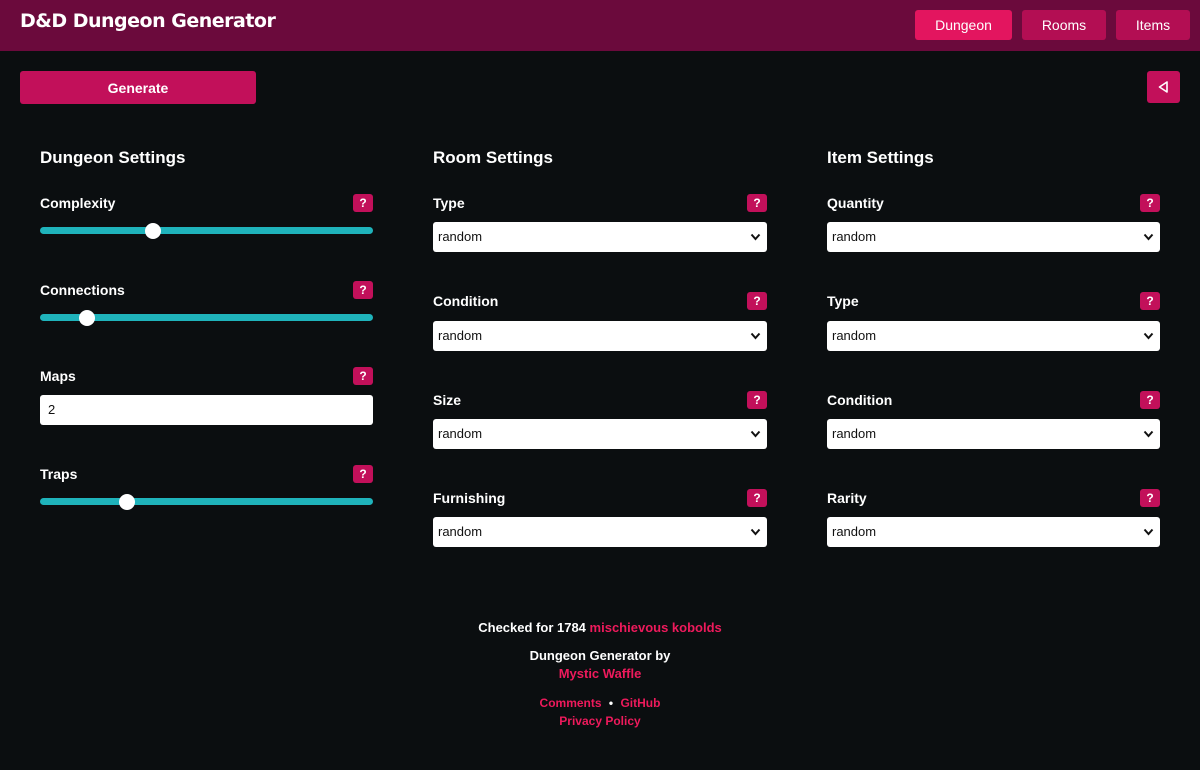 The height and width of the screenshot is (770, 1200). I want to click on traps-label: Traps, so click(59, 474).